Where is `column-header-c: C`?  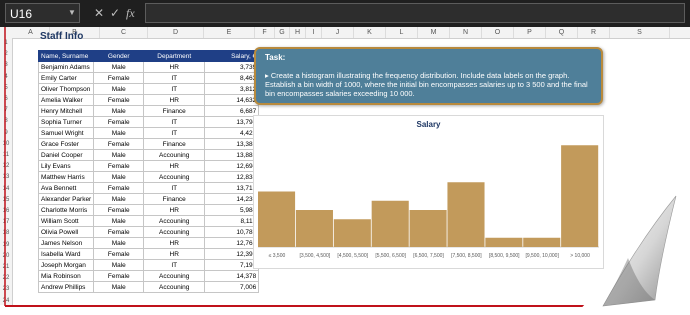 column-header-c: C is located at coordinates (124, 32).